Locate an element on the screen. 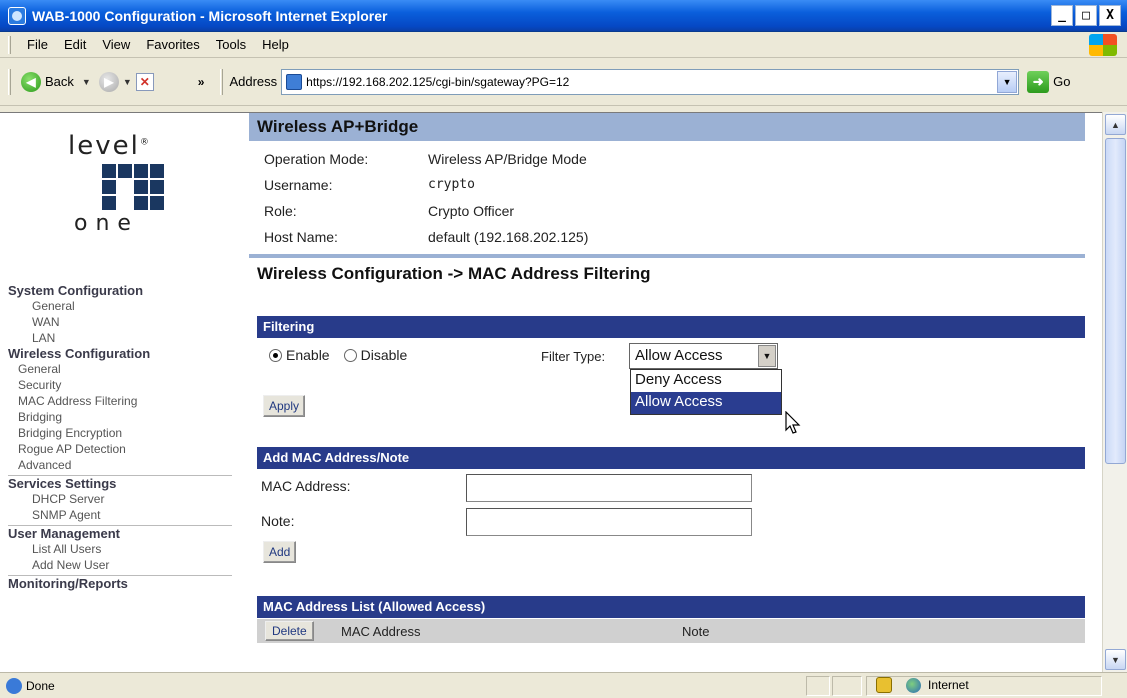  logo-text-top: level® is located at coordinates (109, 146).